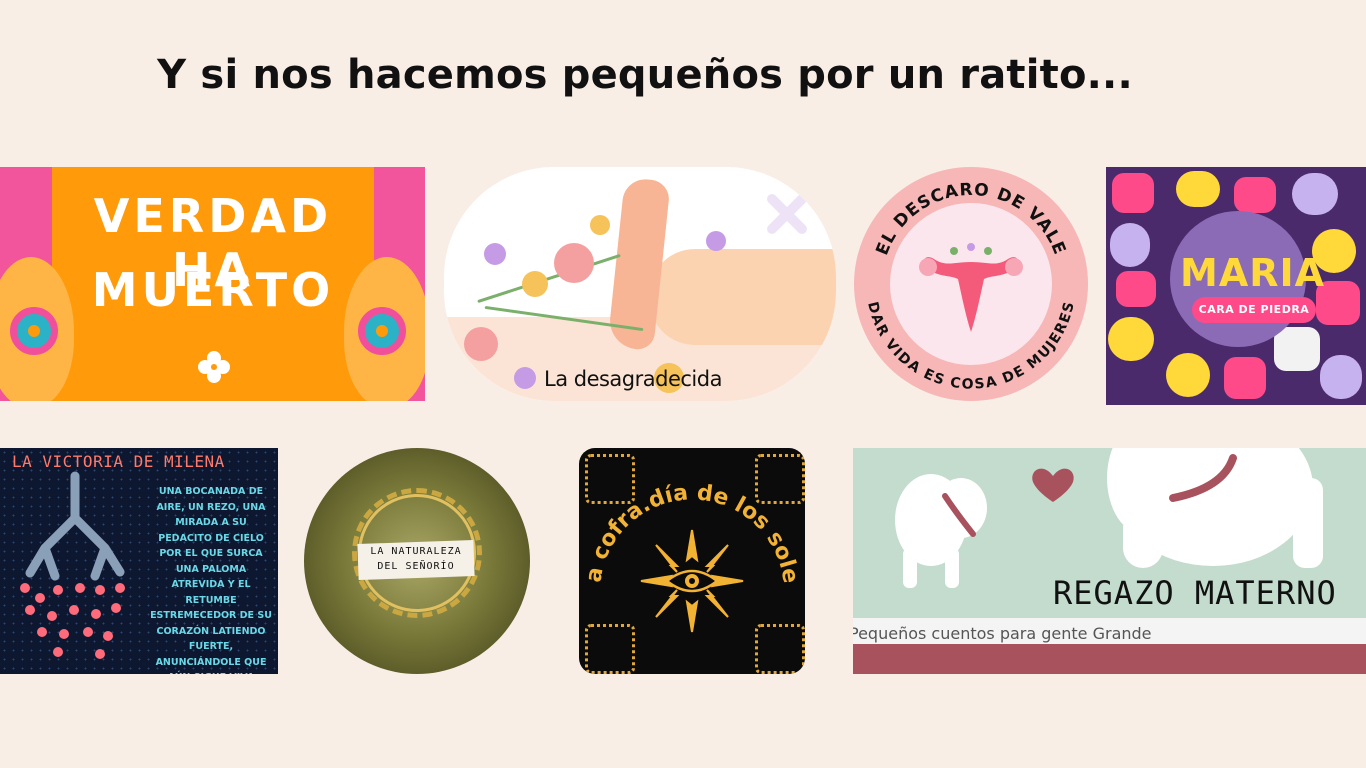 The height and width of the screenshot is (768, 1366). What do you see at coordinates (633, 379) in the screenshot?
I see `card-title: La desagradecida` at bounding box center [633, 379].